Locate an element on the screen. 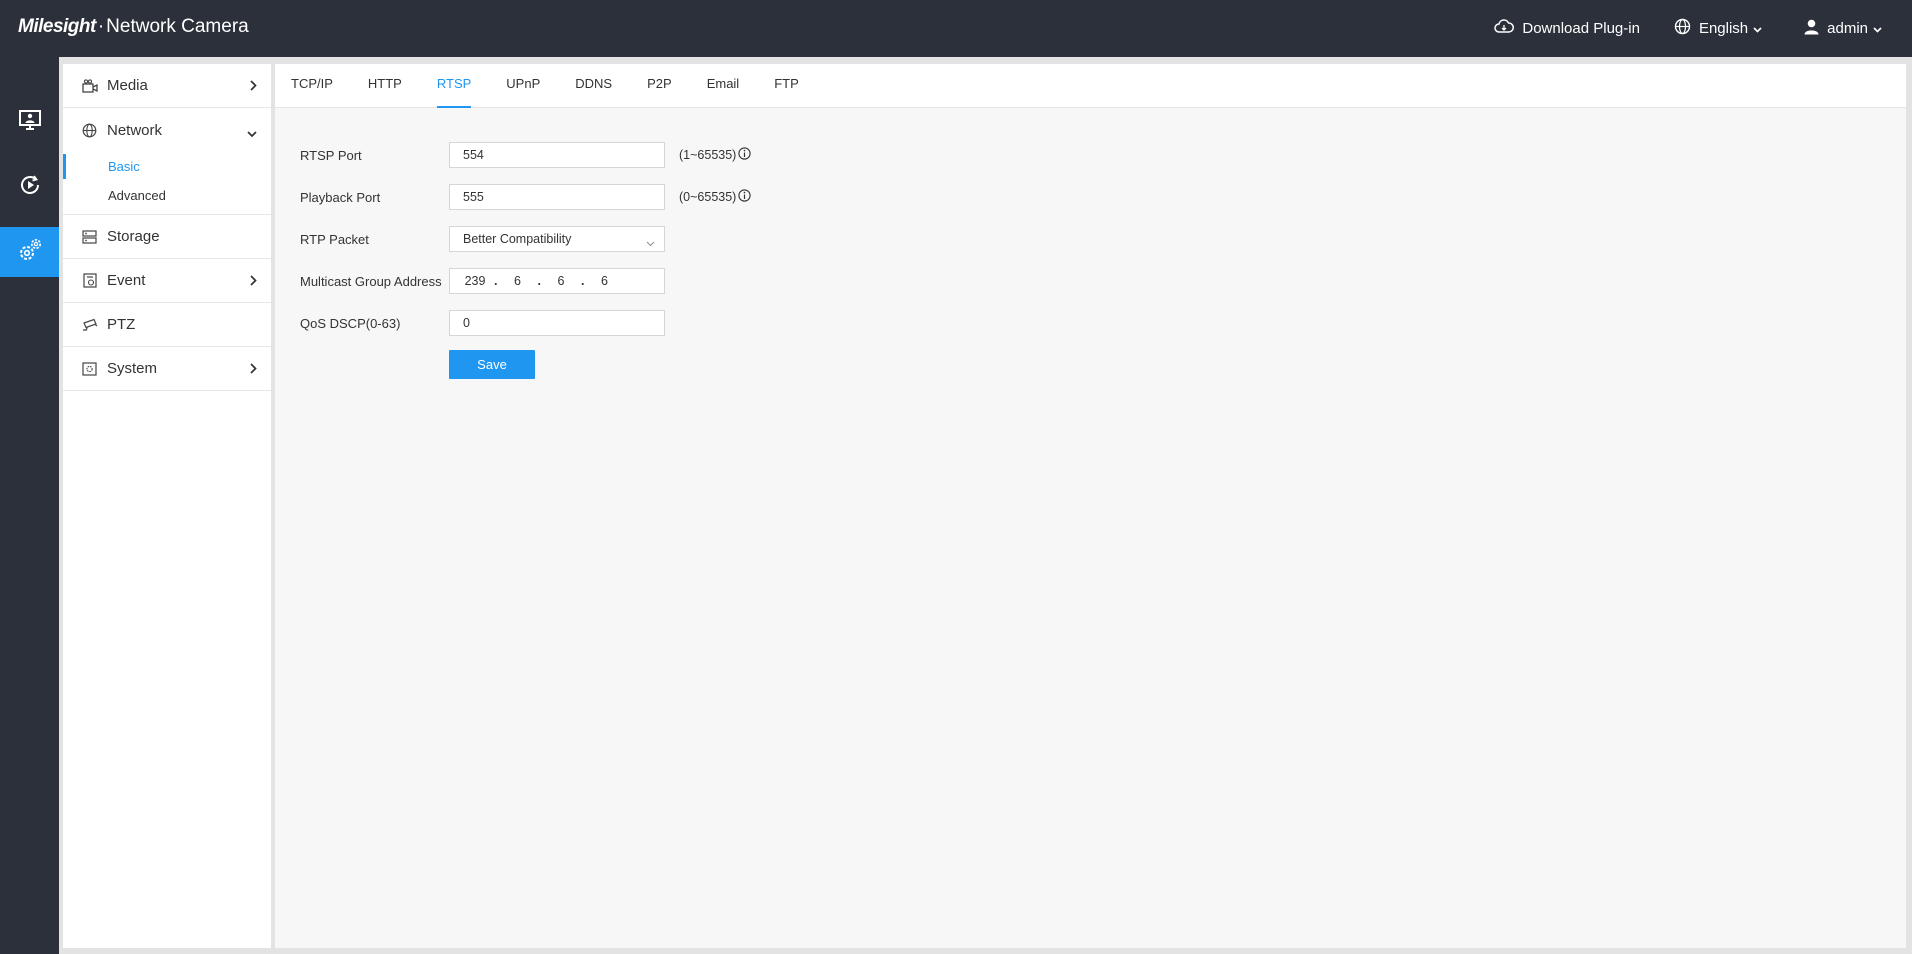  globe-icon is located at coordinates (1686, 28).